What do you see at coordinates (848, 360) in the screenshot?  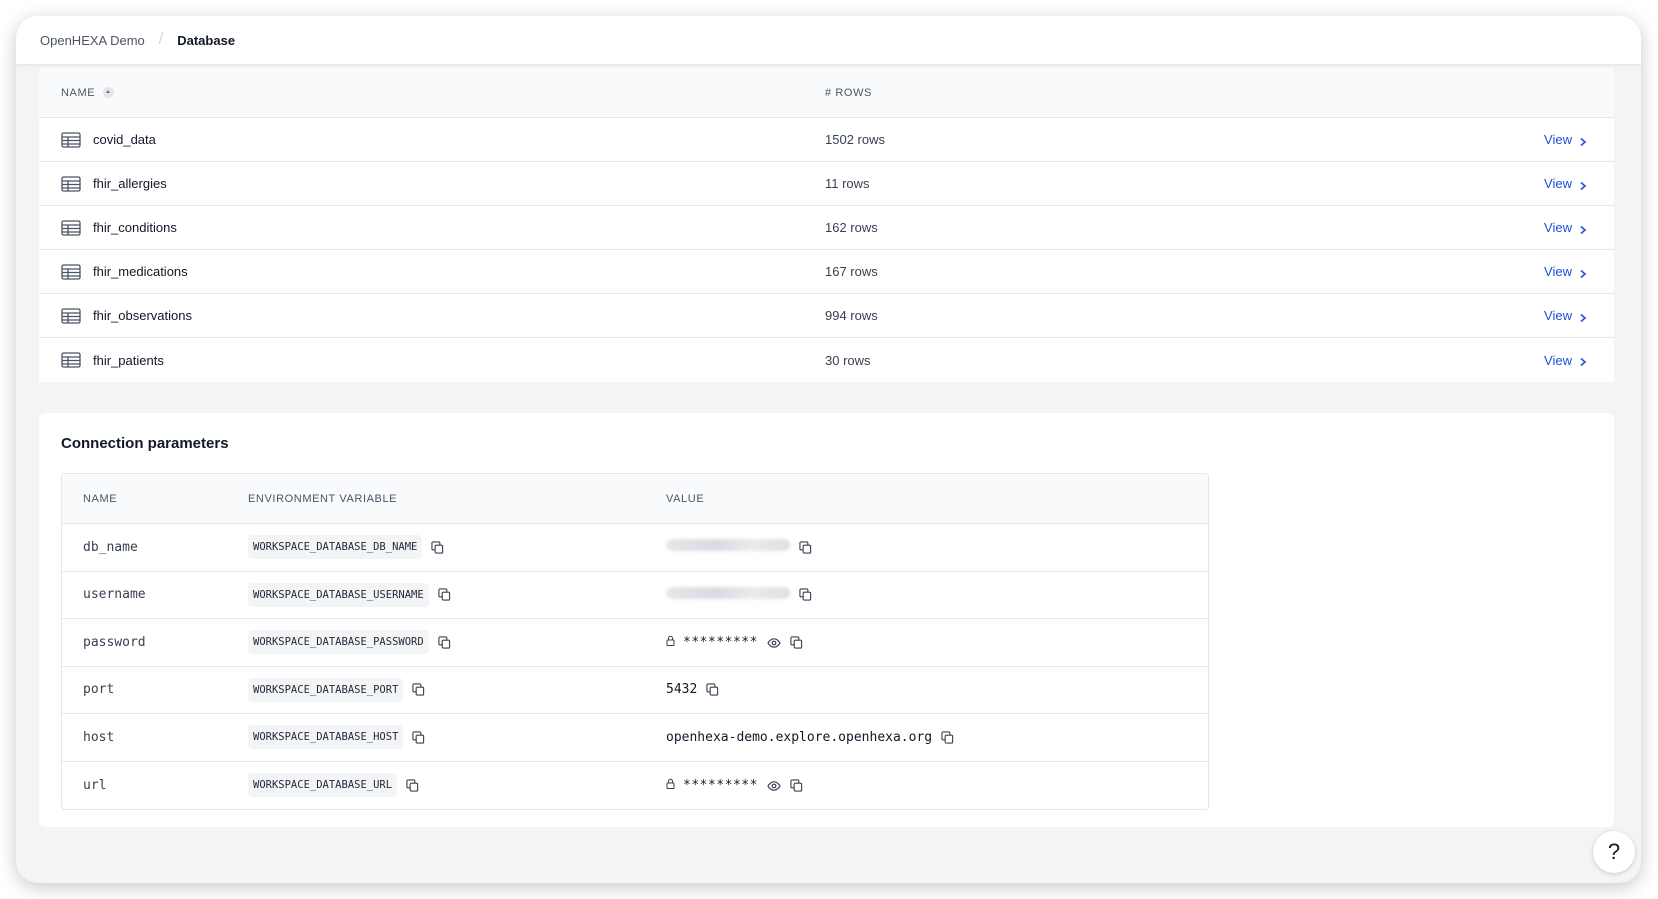 I see `table-row-count: 30 rows` at bounding box center [848, 360].